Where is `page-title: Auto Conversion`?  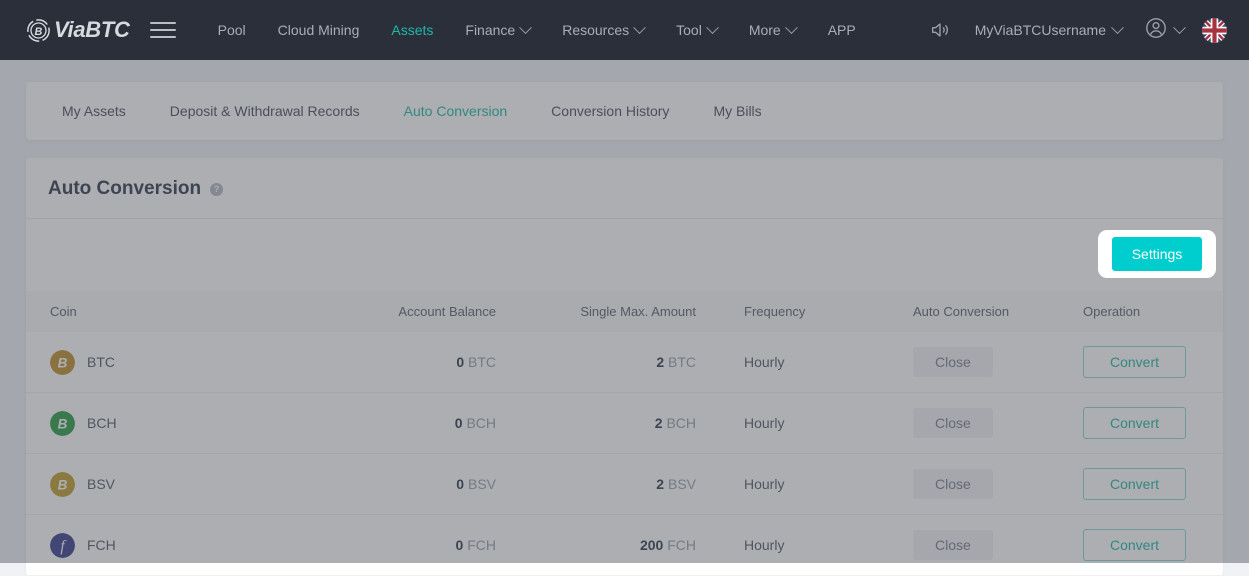 page-title: Auto Conversion is located at coordinates (125, 188).